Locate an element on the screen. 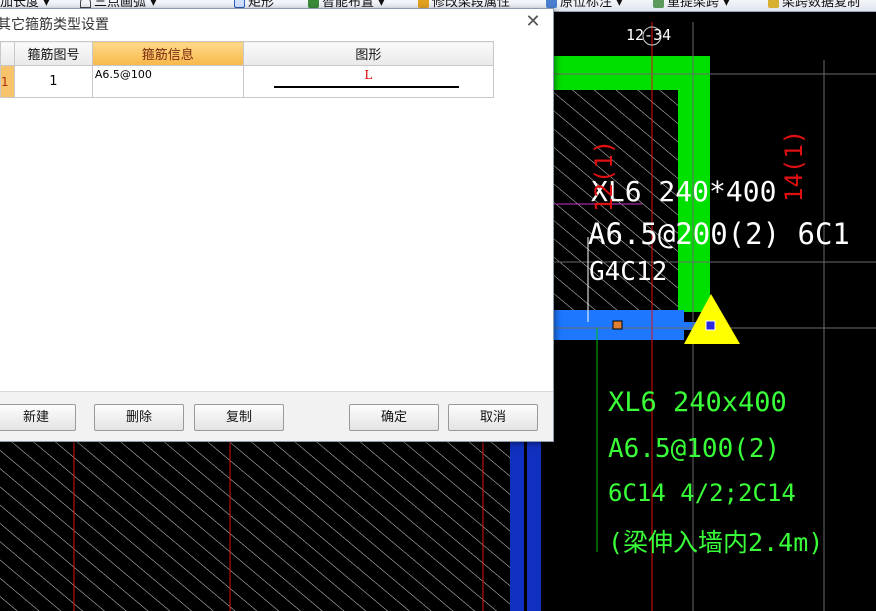  column-header-shape: 图形 is located at coordinates (368, 53).